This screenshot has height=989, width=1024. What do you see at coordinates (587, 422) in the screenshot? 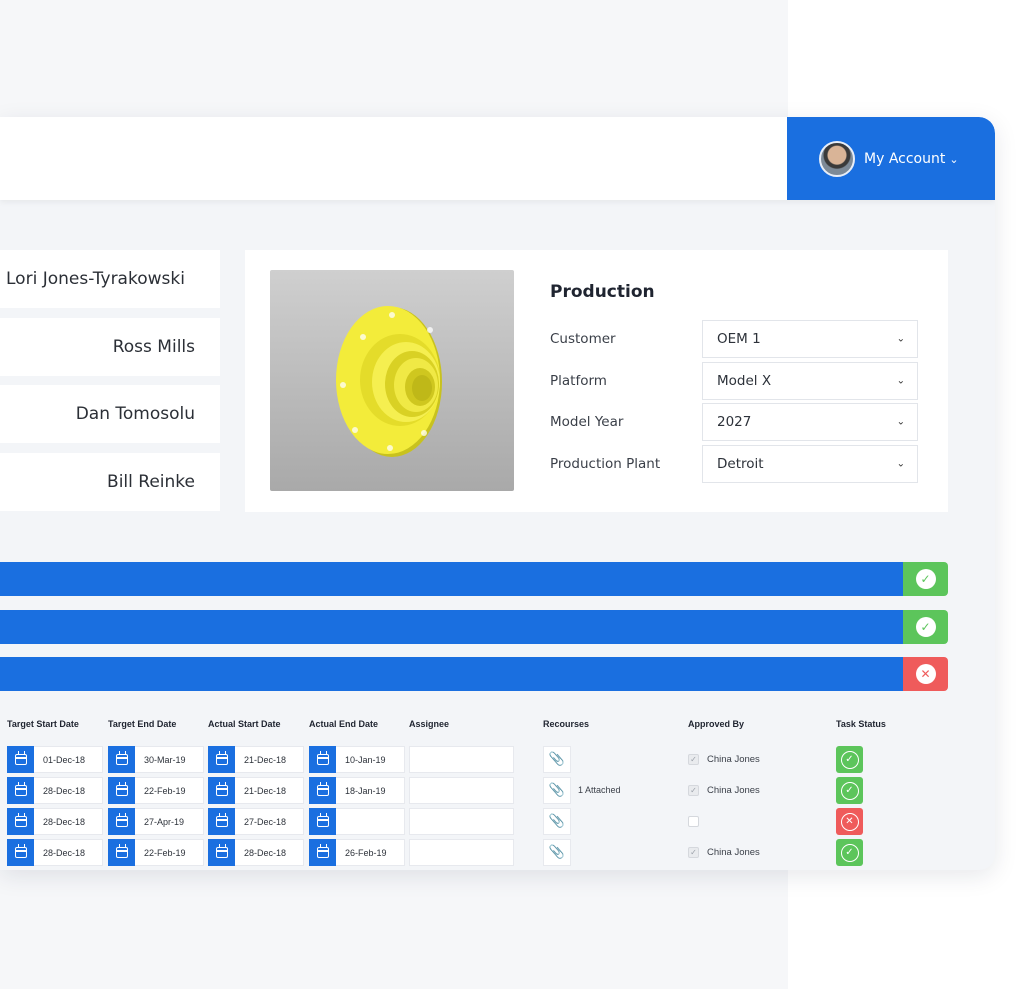
I see `field-label-model-year: Model Year` at bounding box center [587, 422].